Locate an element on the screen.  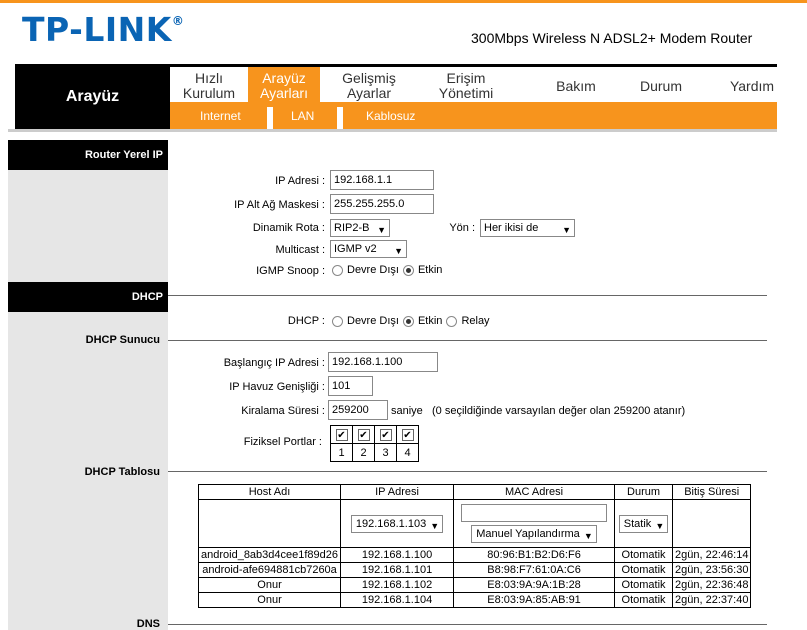
column-ip-address: IP Adresi is located at coordinates (397, 492).